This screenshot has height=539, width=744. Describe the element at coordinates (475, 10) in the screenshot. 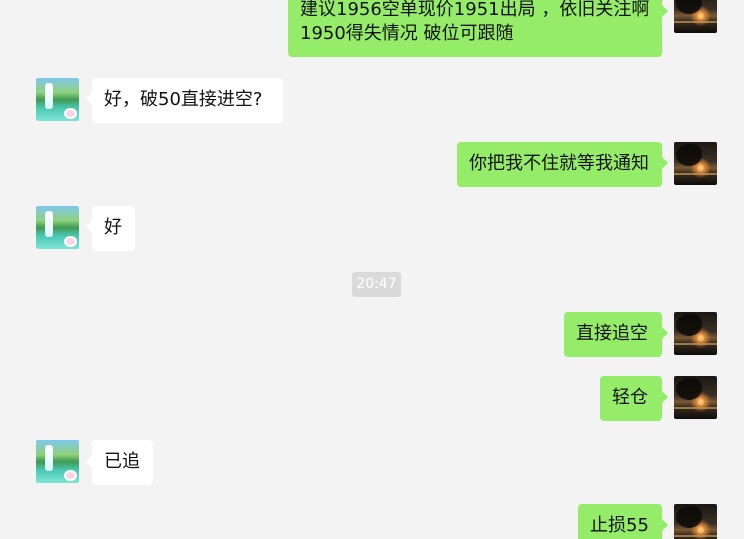

I see `message-text: 建议1956空单现价1951出局 ，依旧关注啊` at that location.